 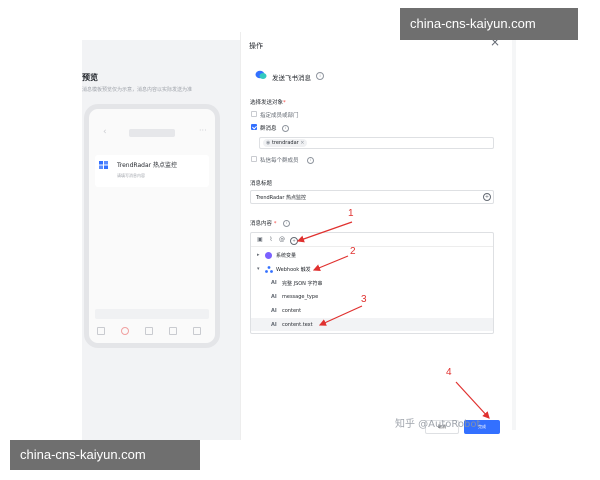 I want to click on option-members-label: 指定成员或部门, so click(x=279, y=116).